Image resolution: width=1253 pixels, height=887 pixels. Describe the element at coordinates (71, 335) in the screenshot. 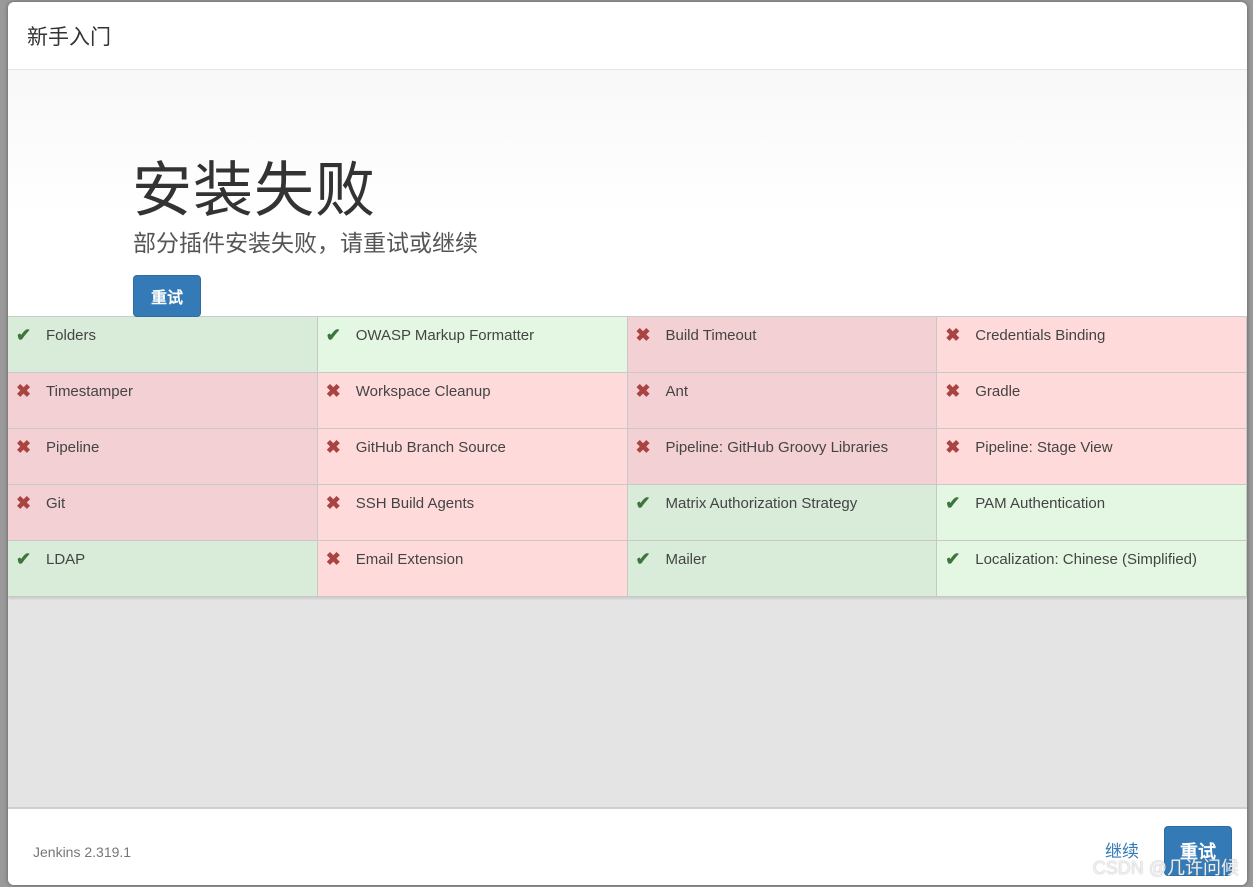

I see `plugin-name: Folders` at that location.